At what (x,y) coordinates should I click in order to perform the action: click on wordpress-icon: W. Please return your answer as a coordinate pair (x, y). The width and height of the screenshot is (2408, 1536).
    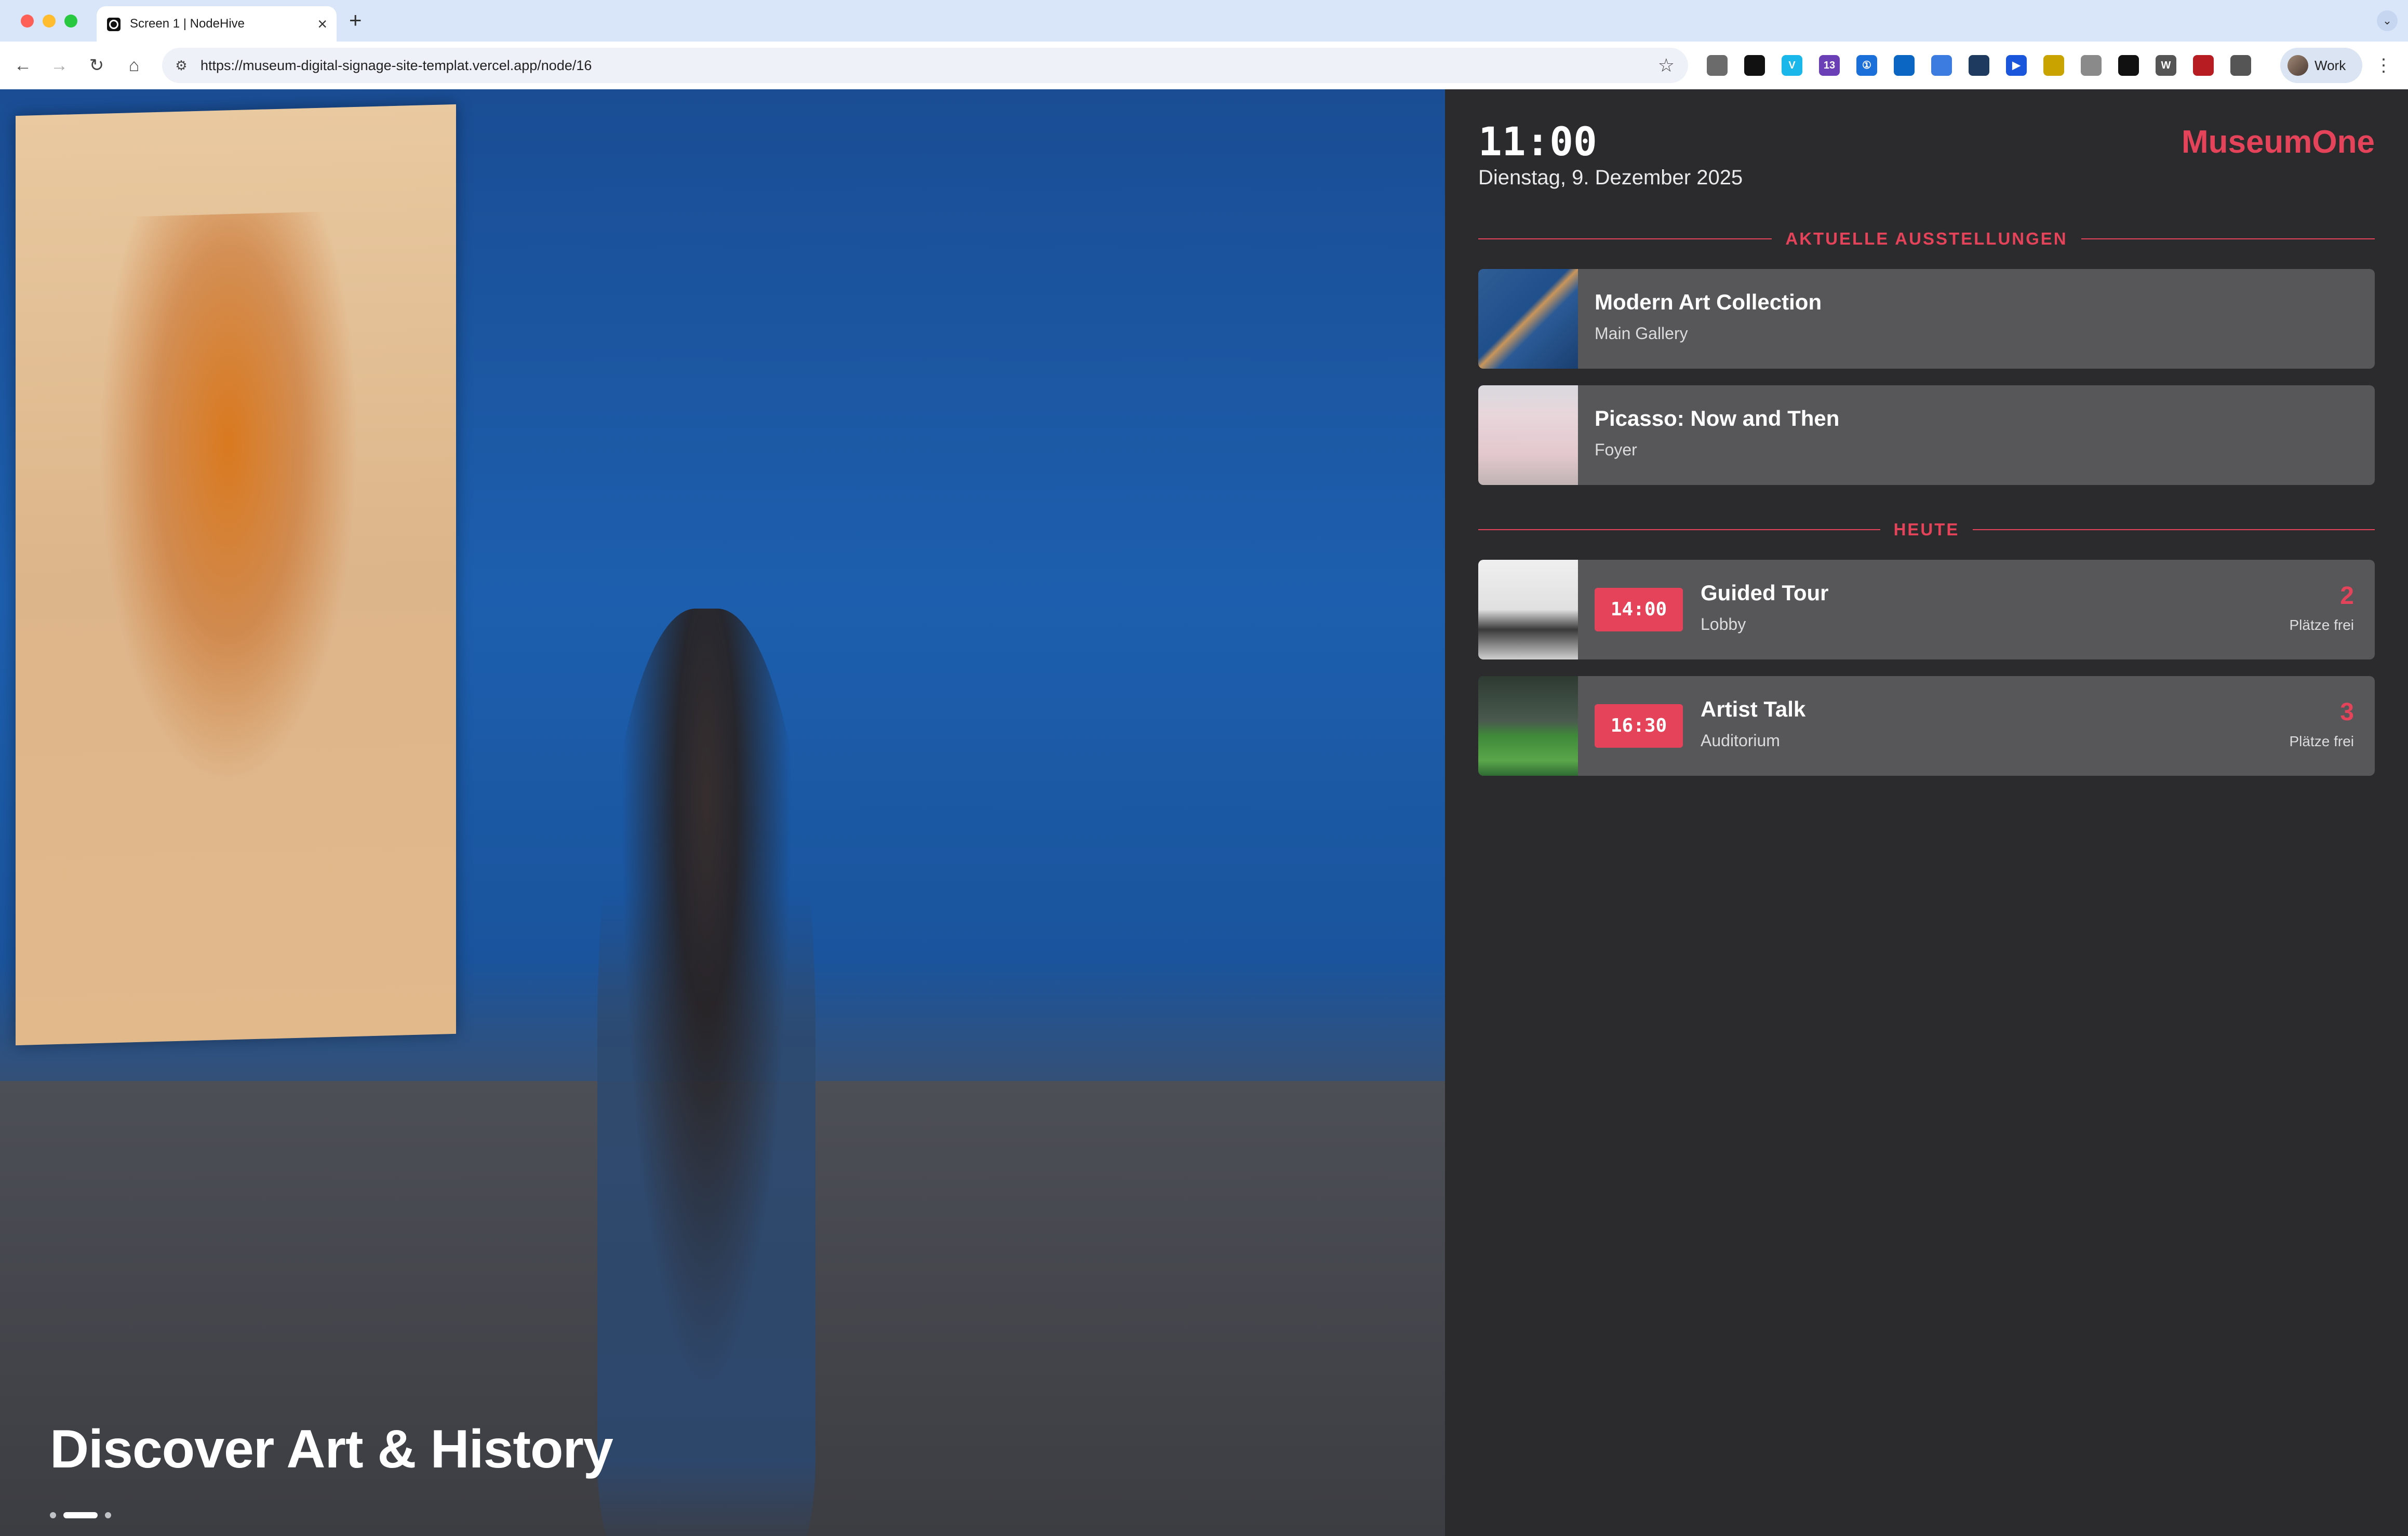
    Looking at the image, I should click on (2166, 65).